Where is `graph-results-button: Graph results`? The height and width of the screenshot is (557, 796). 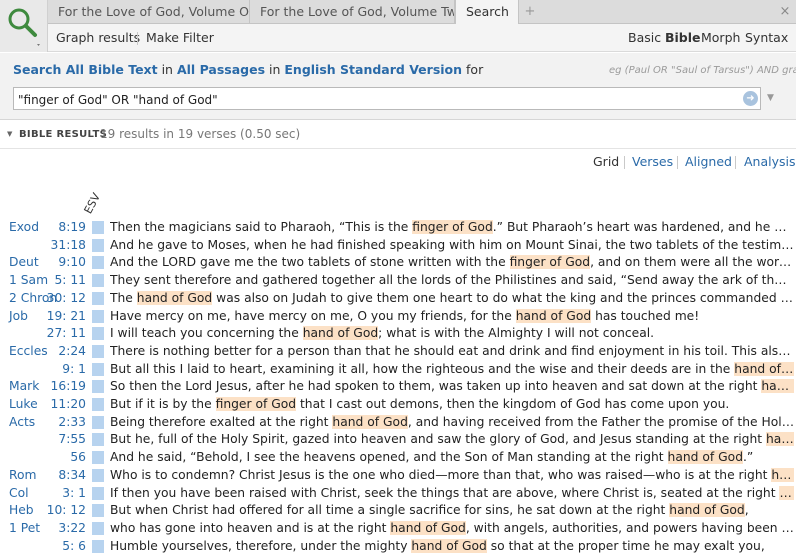 graph-results-button: Graph results is located at coordinates (98, 38).